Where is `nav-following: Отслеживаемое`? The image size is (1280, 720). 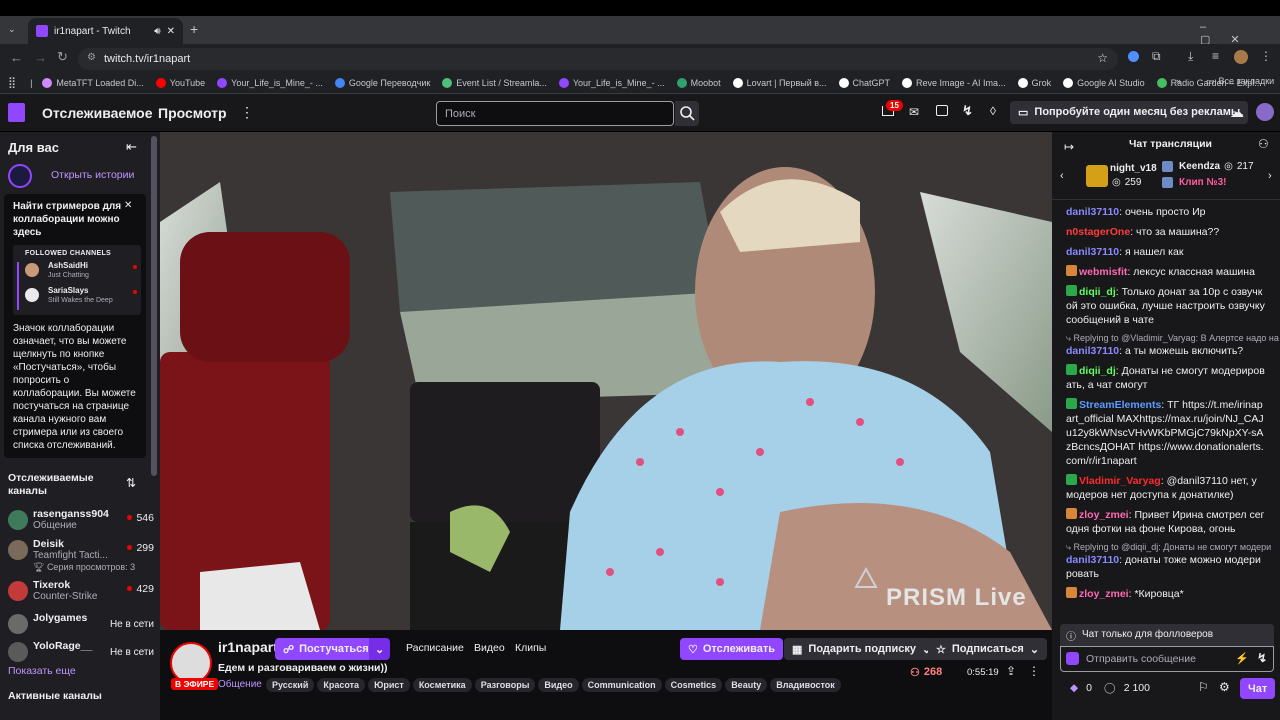 nav-following: Отслеживаемое is located at coordinates (97, 113).